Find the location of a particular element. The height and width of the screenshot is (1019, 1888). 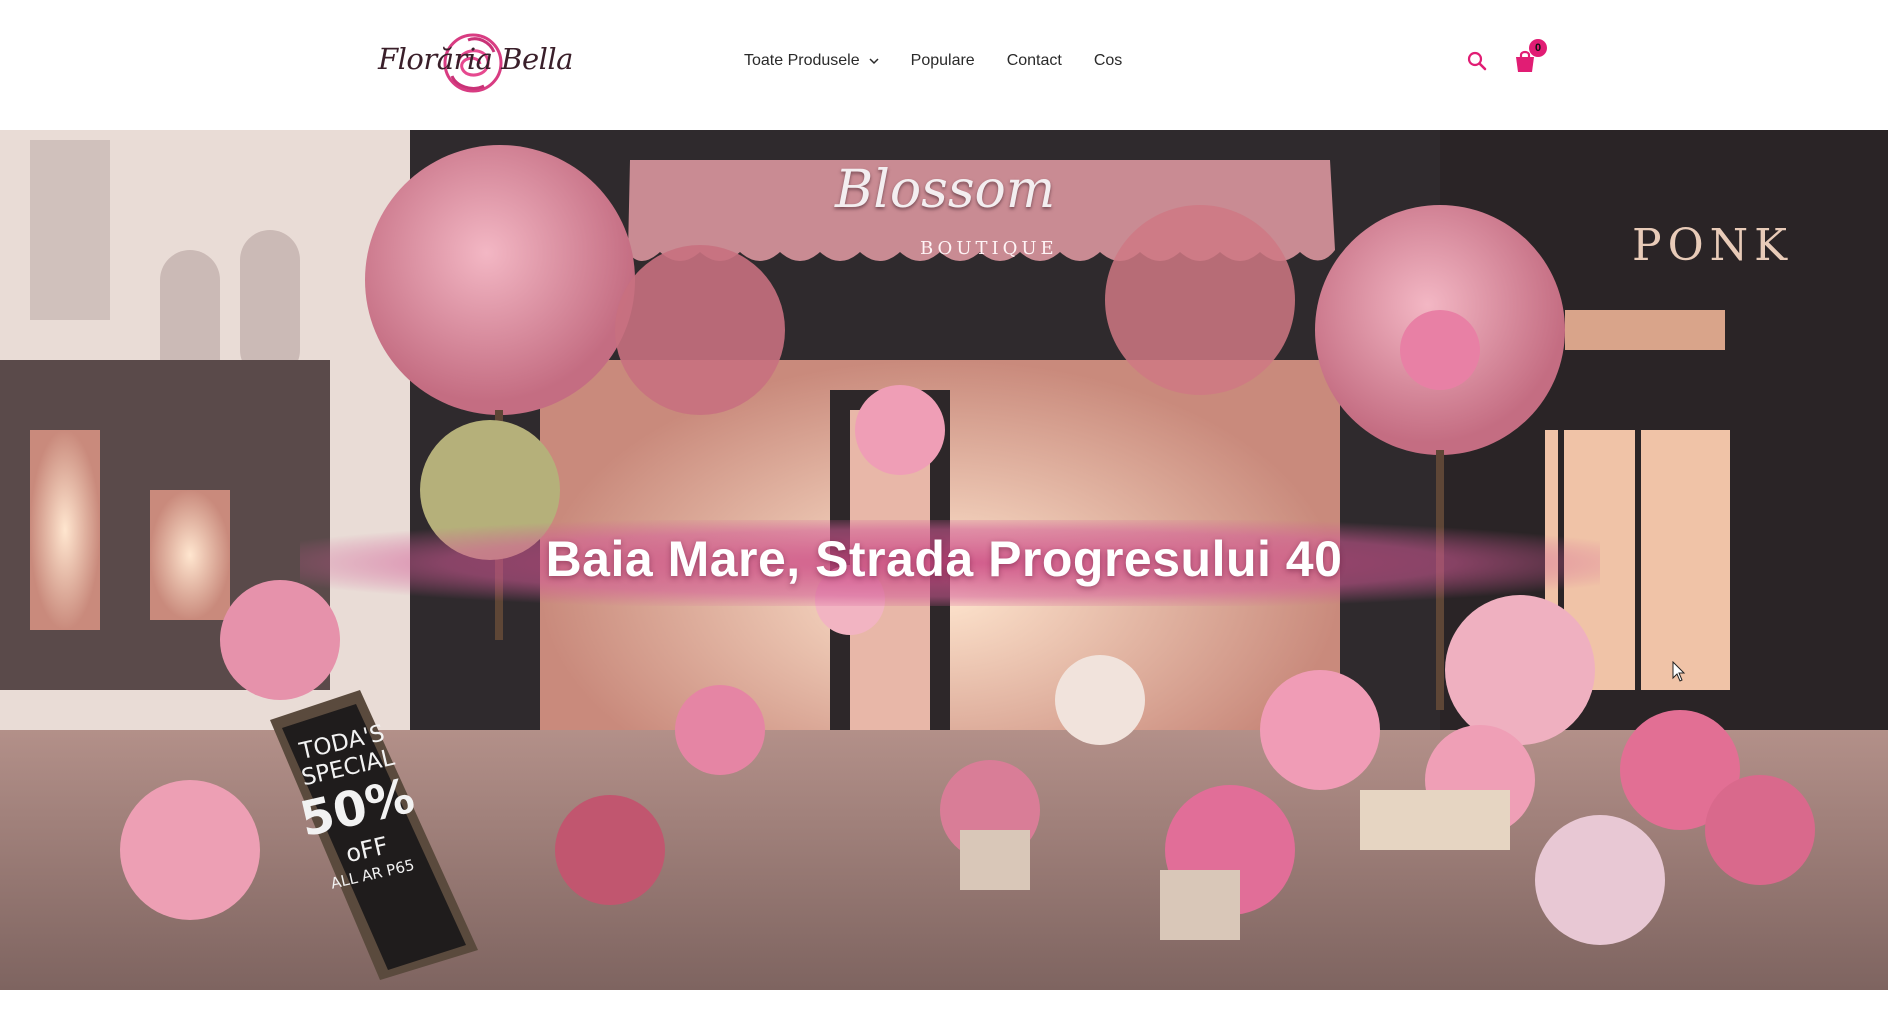

cart-button: 0 is located at coordinates (1529, 56).